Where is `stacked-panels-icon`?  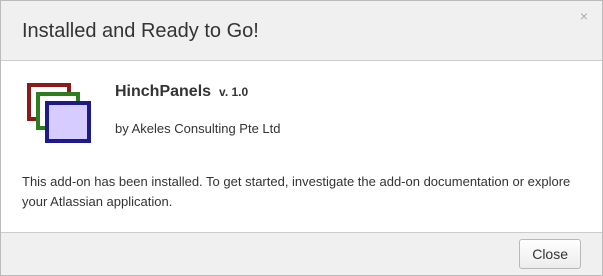 stacked-panels-icon is located at coordinates (59, 113).